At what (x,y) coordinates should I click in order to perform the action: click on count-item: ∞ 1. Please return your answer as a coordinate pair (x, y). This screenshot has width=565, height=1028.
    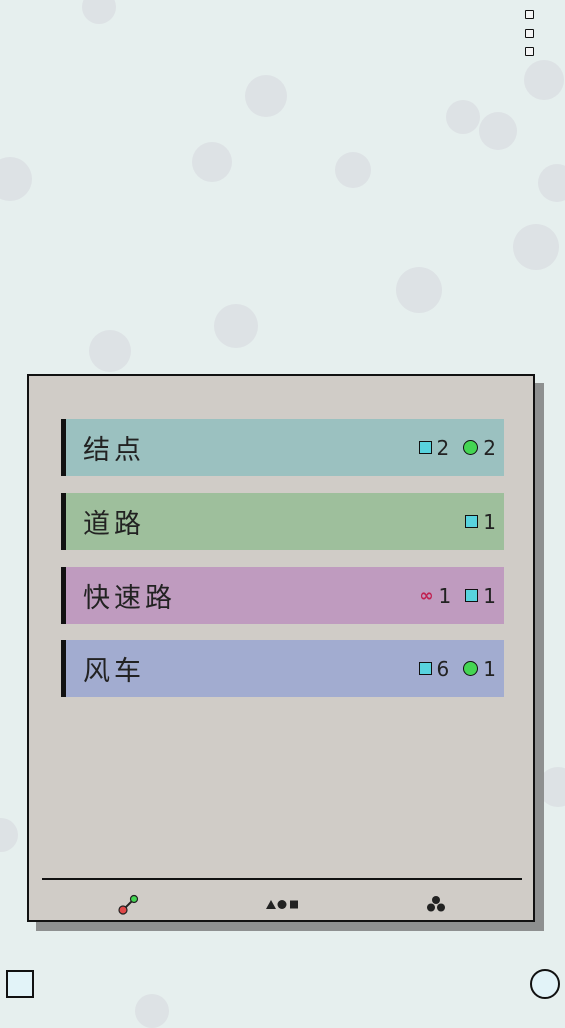
    Looking at the image, I should click on (435, 596).